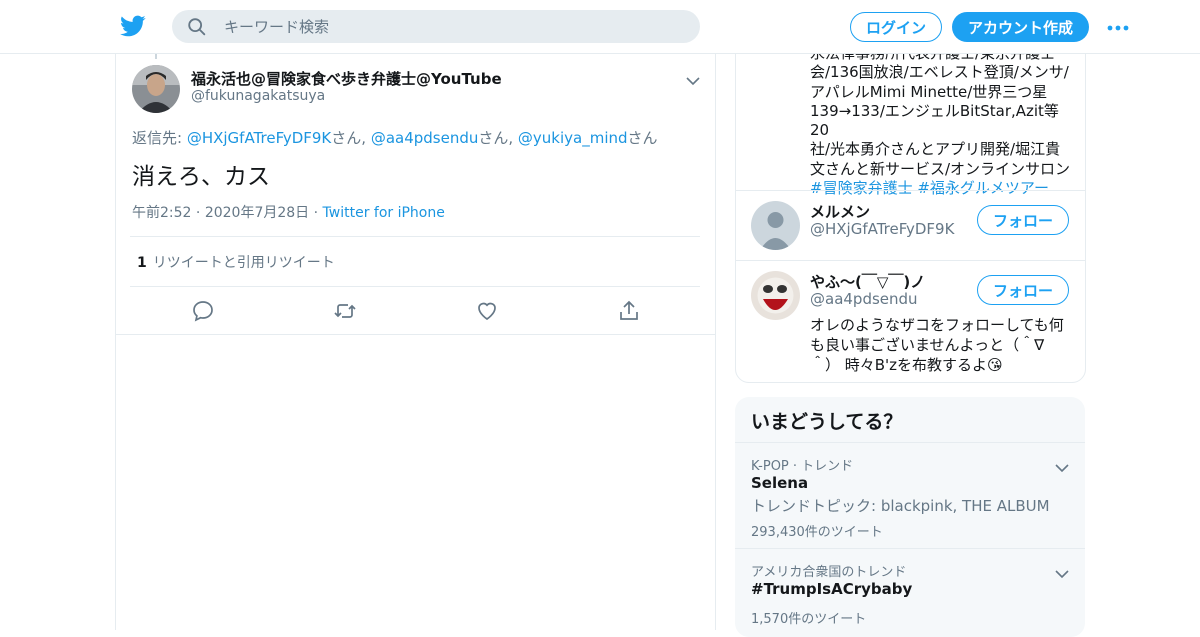 The image size is (1200, 637). Describe the element at coordinates (929, 91) in the screenshot. I see `bio-line: アパレルMimi Minette/世界三つ星` at that location.